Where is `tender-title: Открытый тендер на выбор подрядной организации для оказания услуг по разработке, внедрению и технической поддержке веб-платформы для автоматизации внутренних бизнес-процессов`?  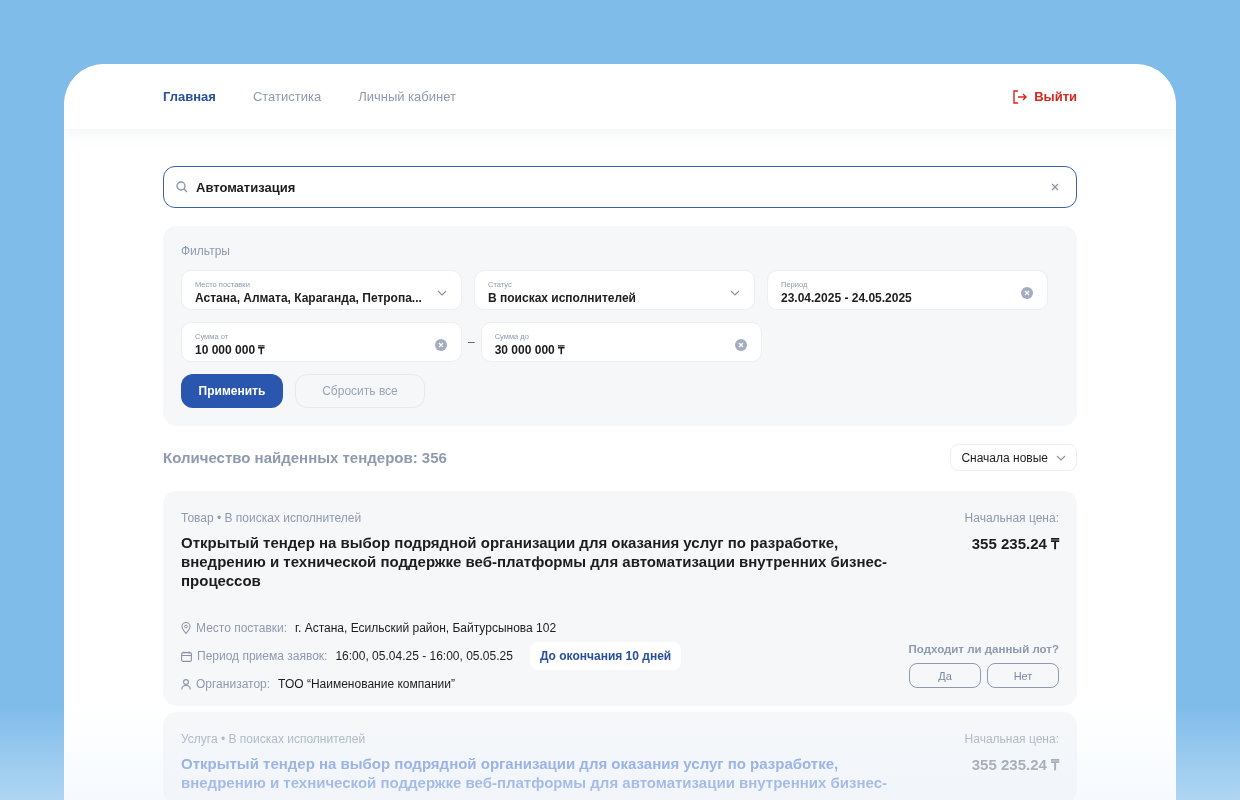
tender-title: Открытый тендер на выбор подрядной организации для оказания услуг по разработке, внедрению и технической поддержке веб-платформы для автоматизации внутренних бизнес-процессов is located at coordinates (551, 561).